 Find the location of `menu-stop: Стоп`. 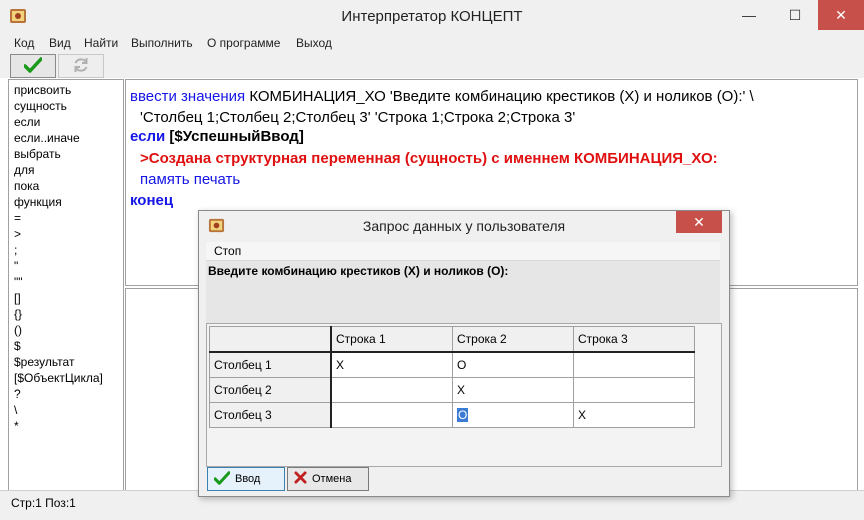

menu-stop: Стоп is located at coordinates (227, 251).